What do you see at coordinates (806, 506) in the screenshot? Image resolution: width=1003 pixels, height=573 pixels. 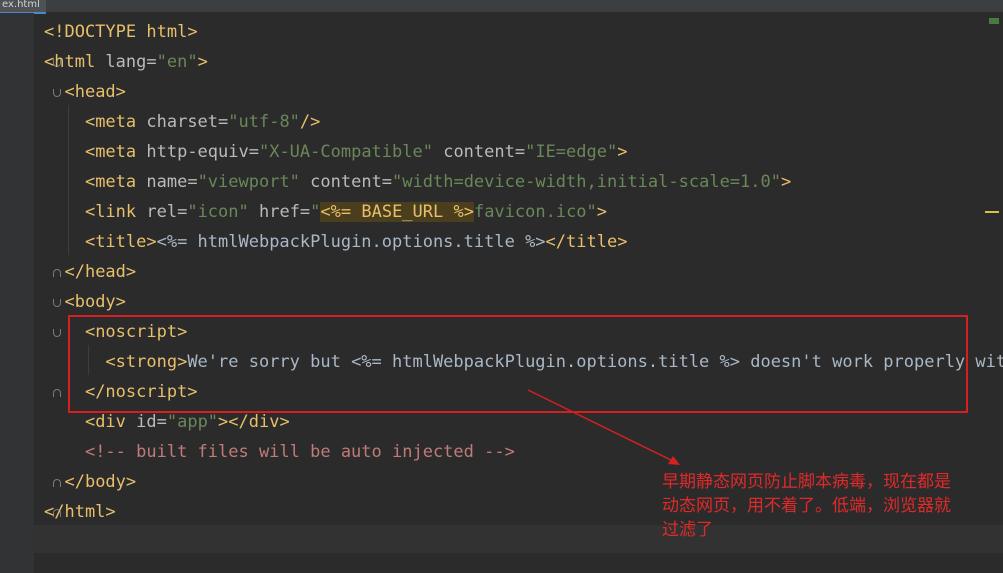 I see `annotation-note: 早期静态网页防止脚本病毒，现在都是动态网页，用不着了。低端，浏览器就过滤了` at bounding box center [806, 506].